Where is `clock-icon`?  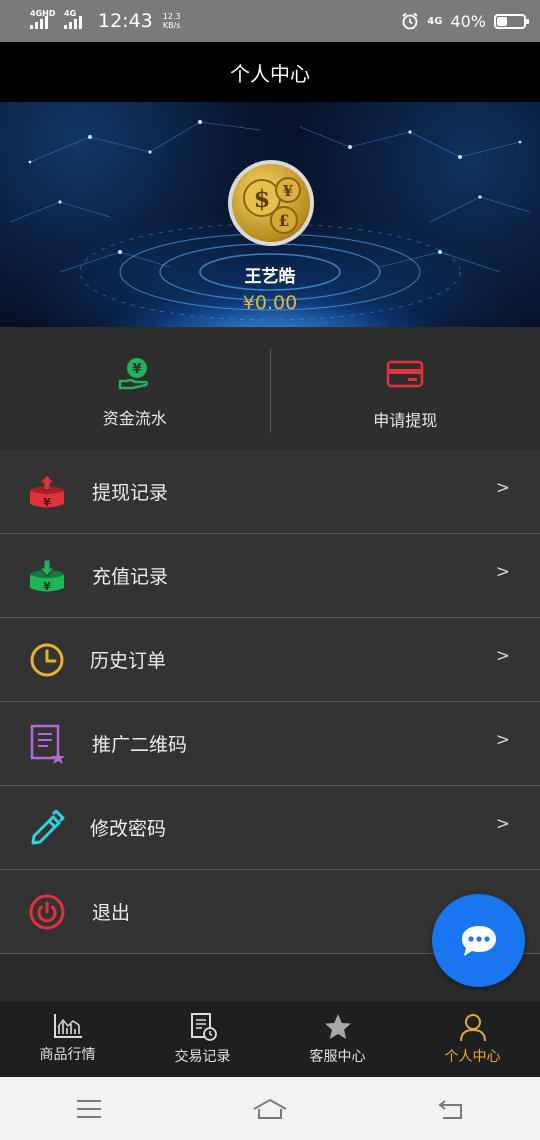 clock-icon is located at coordinates (47, 660).